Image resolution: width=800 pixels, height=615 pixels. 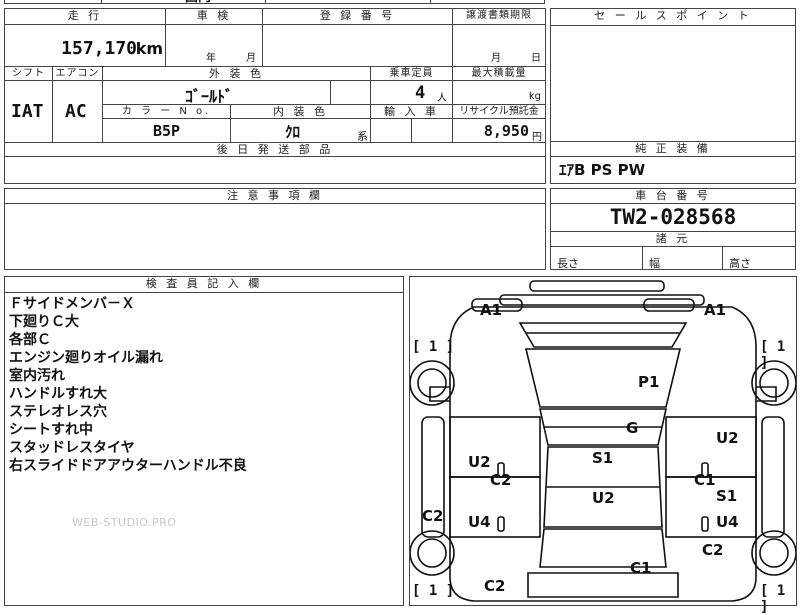 I want to click on colorno-cell: B5P, so click(x=167, y=131).